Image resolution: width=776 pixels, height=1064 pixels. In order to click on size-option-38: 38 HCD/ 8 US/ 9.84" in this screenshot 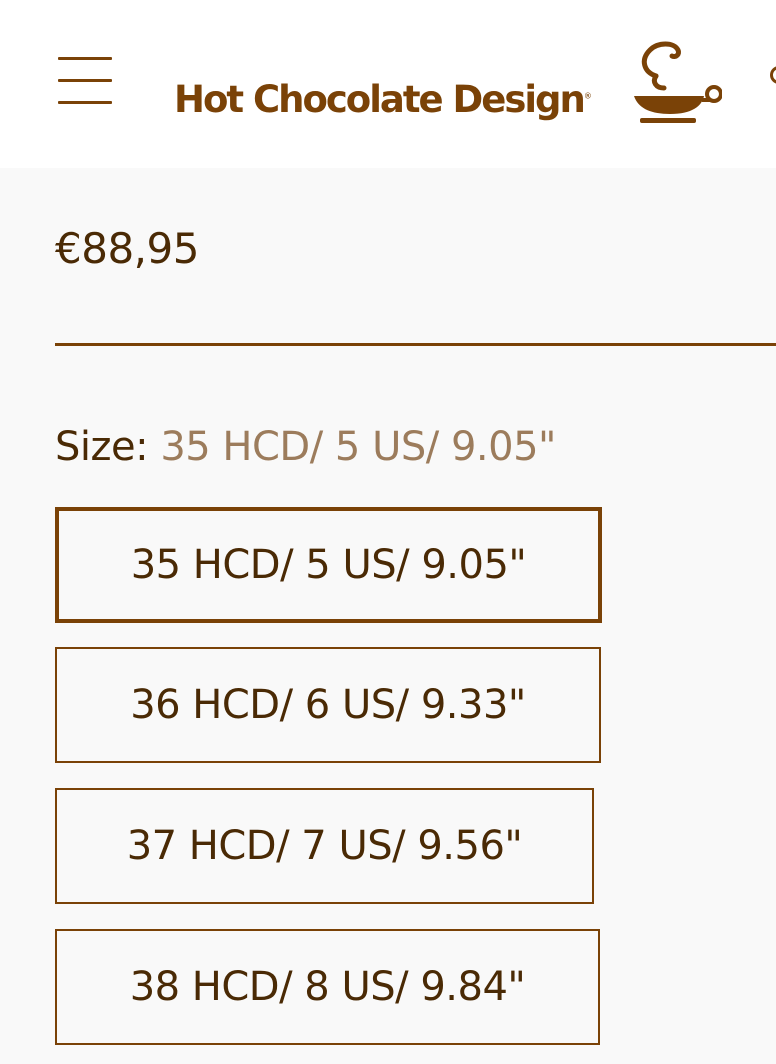, I will do `click(327, 987)`.